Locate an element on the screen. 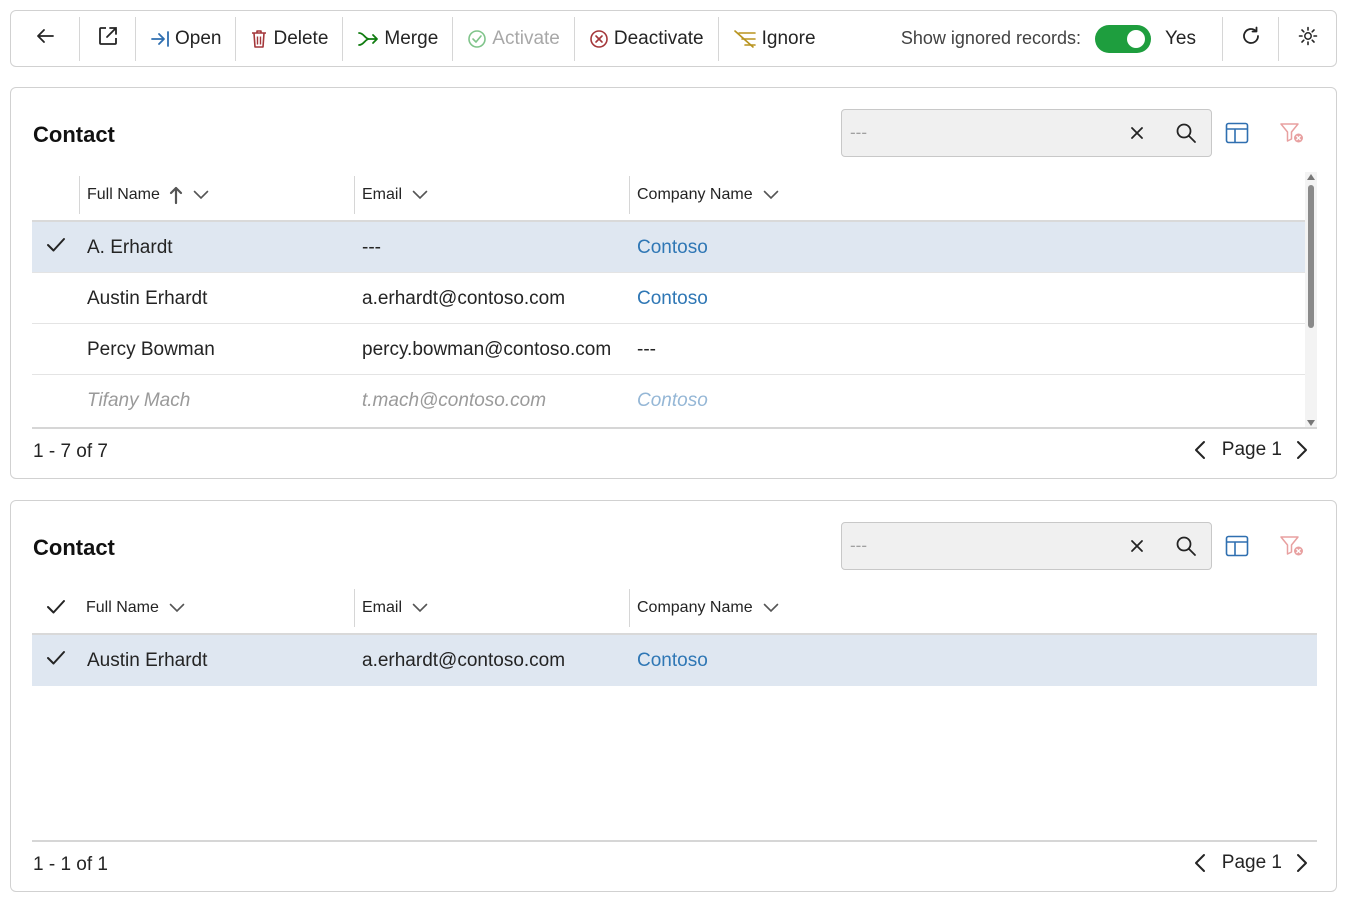  check-circle-icon is located at coordinates (477, 39).